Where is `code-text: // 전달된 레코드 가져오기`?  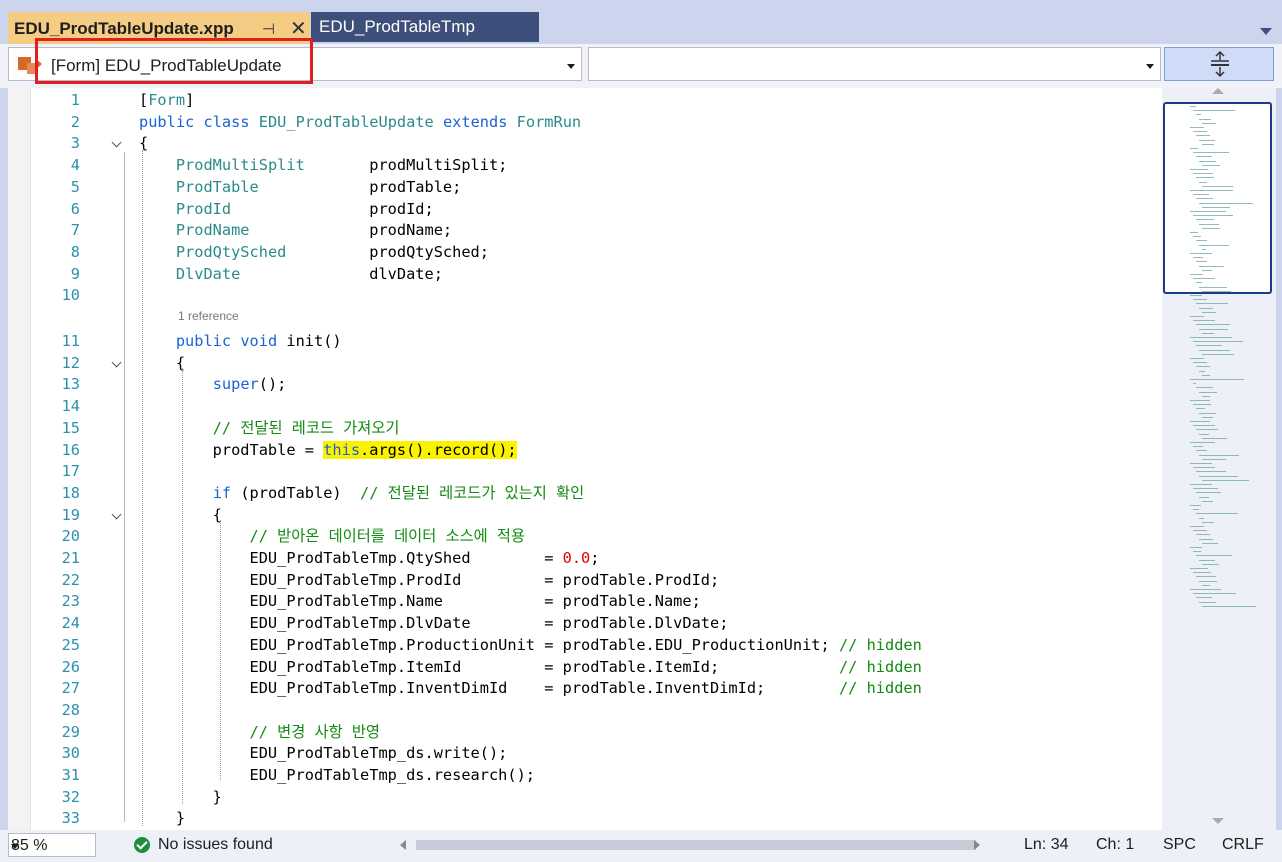 code-text: // 전달된 레코드 가져오기 is located at coordinates (306, 427).